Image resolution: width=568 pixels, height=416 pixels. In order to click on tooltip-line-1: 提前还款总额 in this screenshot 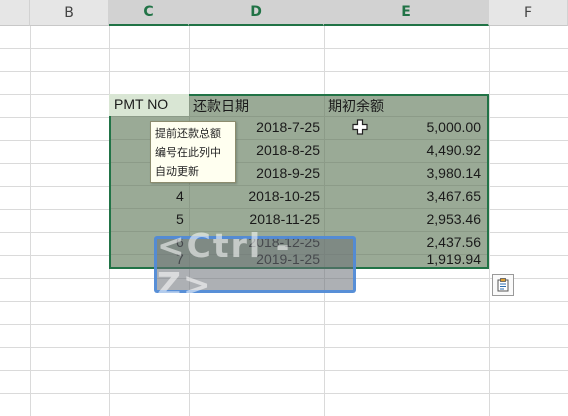, I will do `click(188, 133)`.